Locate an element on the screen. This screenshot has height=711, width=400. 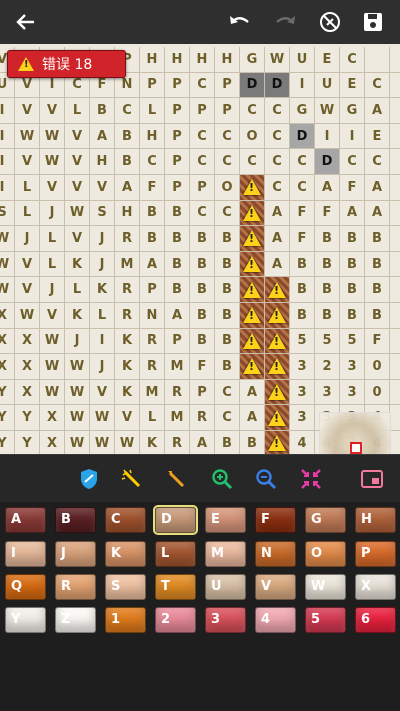
zoom-in-icon is located at coordinates (222, 479).